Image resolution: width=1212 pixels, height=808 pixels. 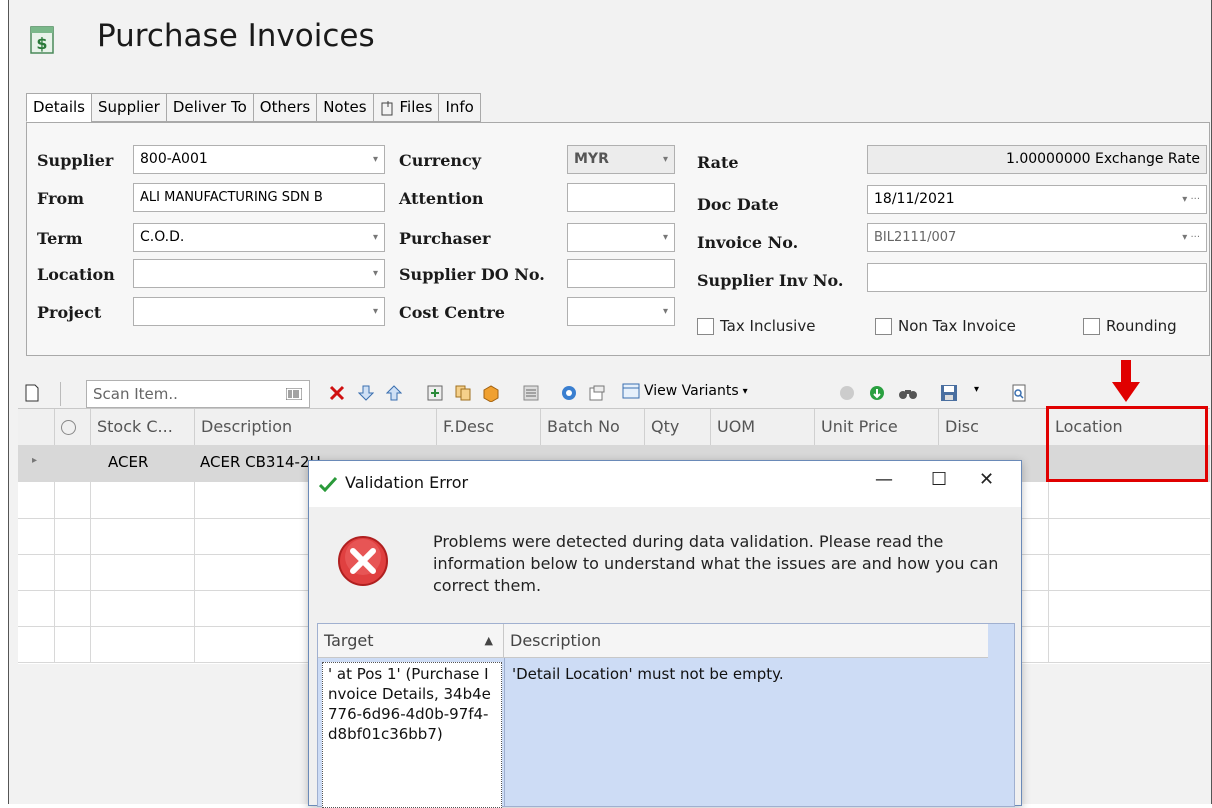 I want to click on package-icon, so click(x=491, y=393).